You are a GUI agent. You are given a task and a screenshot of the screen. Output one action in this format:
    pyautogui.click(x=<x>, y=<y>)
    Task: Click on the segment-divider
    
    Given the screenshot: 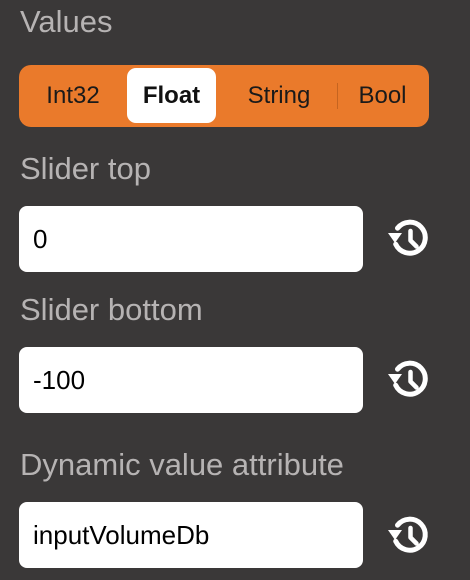 What is the action you would take?
    pyautogui.click(x=337, y=96)
    